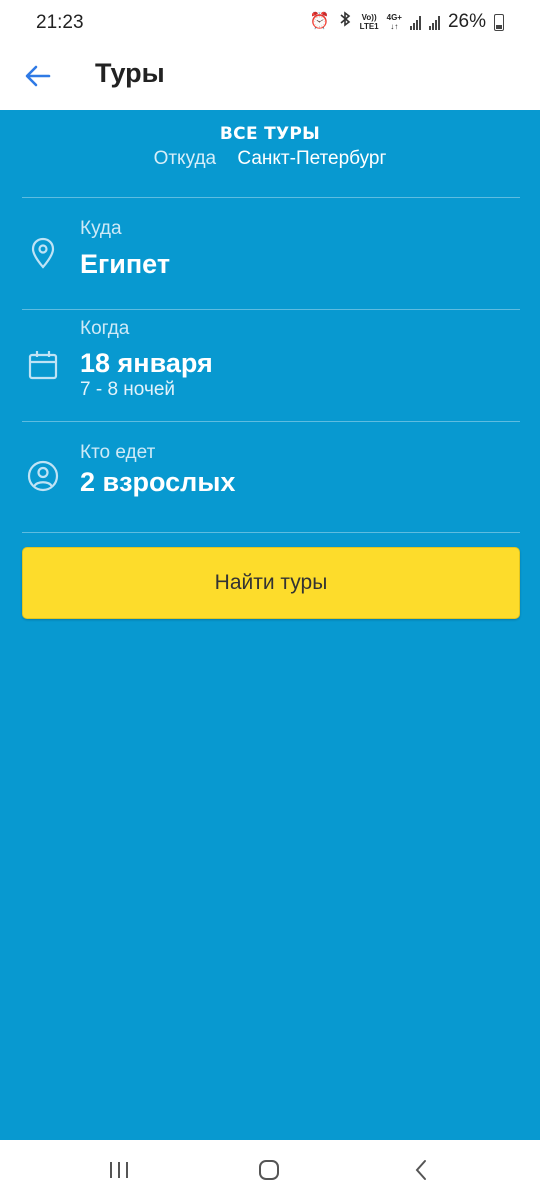  Describe the element at coordinates (312, 158) in the screenshot. I see `from-value: Санкт-Петербург` at that location.